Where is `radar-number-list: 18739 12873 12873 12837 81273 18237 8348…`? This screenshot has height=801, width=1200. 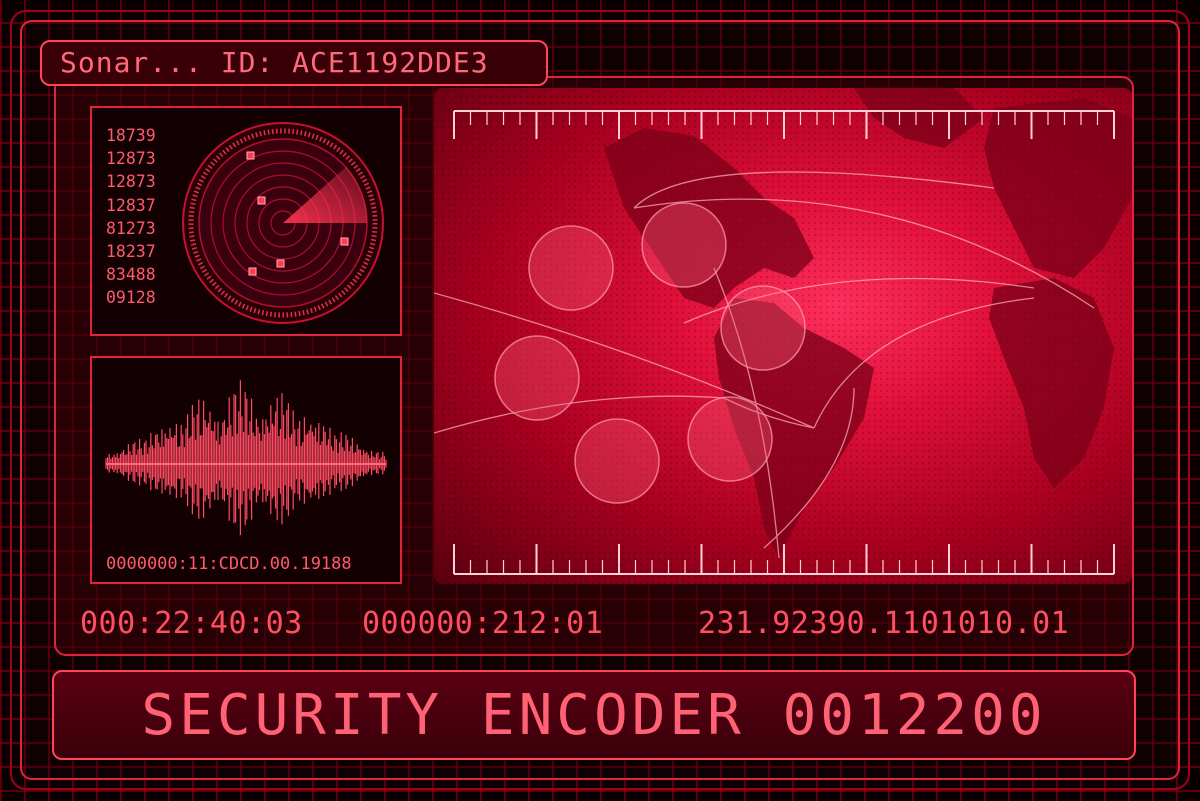 radar-number-list: 18739 12873 12873 12837 81273 18237 8348… is located at coordinates (146, 217).